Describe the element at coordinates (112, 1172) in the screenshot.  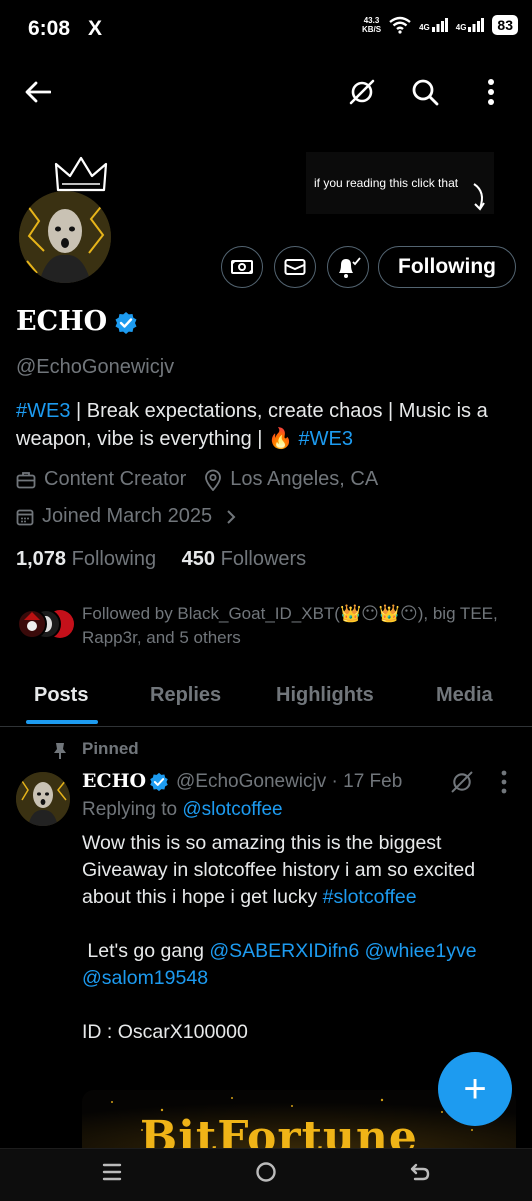
I see `menu-icon` at that location.